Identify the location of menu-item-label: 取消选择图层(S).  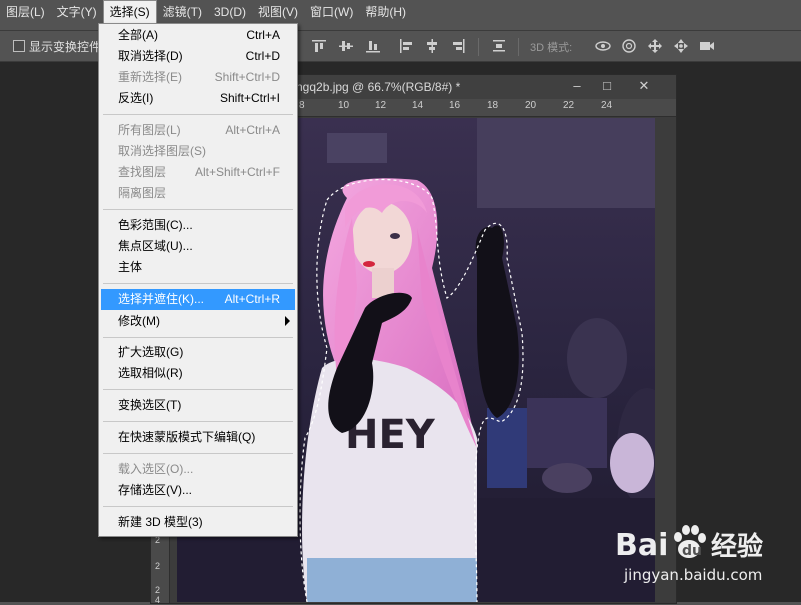
(162, 151).